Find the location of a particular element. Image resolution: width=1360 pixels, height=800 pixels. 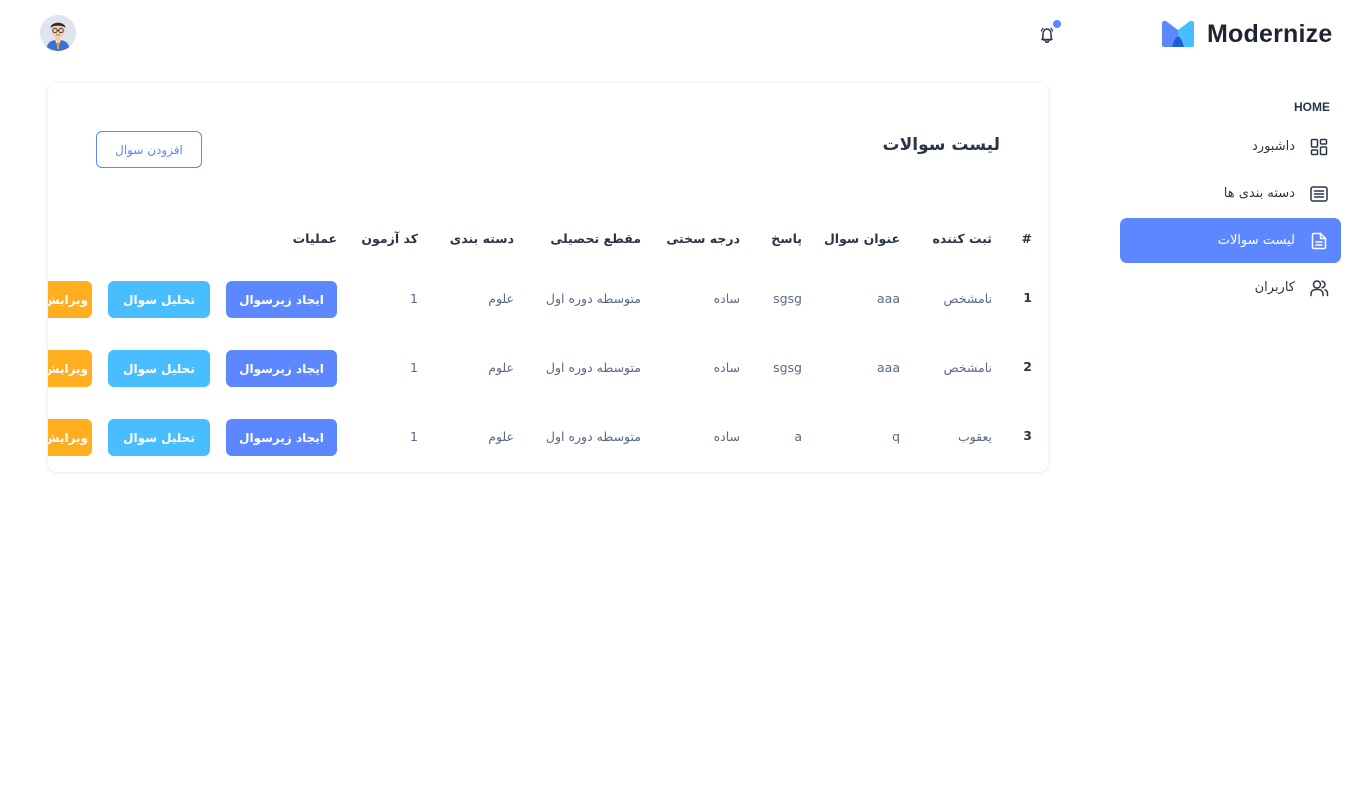

brand: Modernize is located at coordinates (1250, 34).